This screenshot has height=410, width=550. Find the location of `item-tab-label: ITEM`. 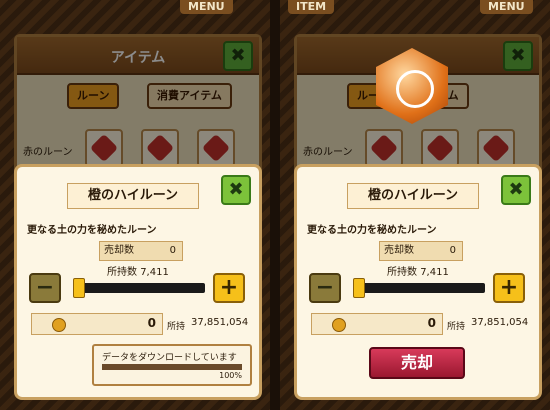

item-tab-label: ITEM is located at coordinates (311, 7).